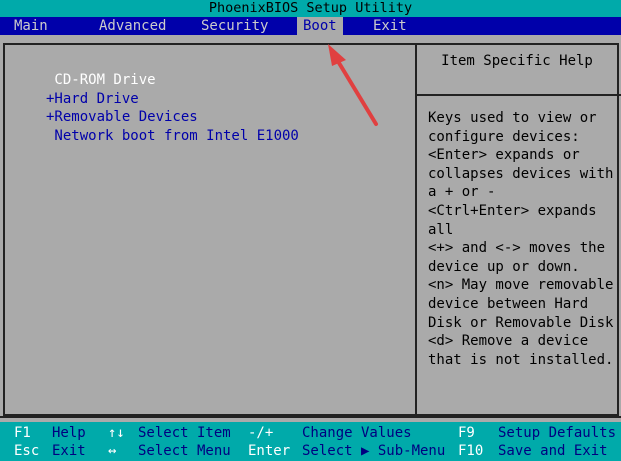 The image size is (621, 461). Describe the element at coordinates (504, 136) in the screenshot. I see `help-line: configure devices:` at that location.